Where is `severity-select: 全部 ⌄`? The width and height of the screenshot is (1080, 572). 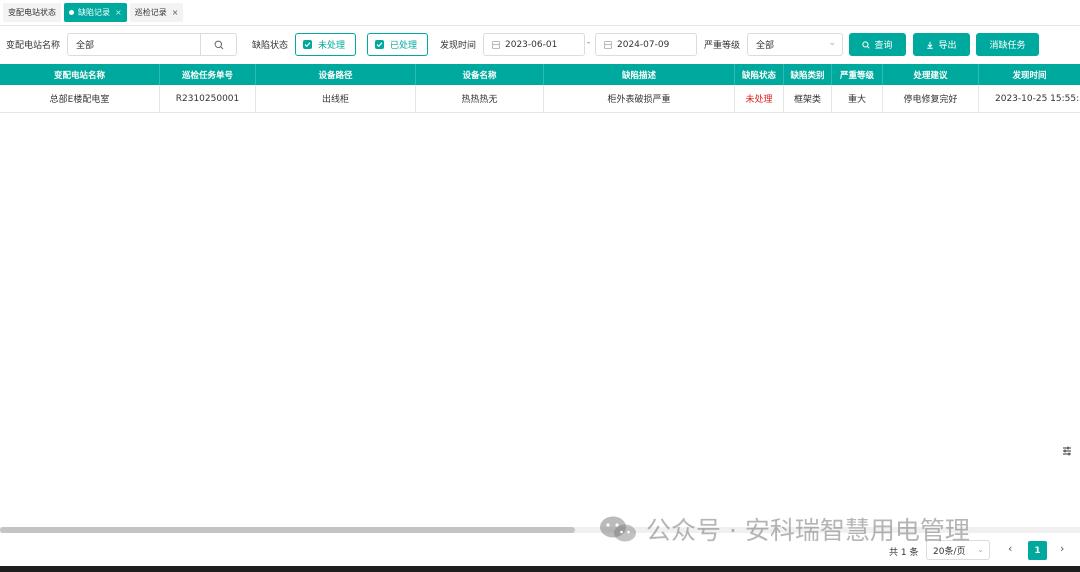
severity-select: 全部 ⌄ is located at coordinates (795, 44).